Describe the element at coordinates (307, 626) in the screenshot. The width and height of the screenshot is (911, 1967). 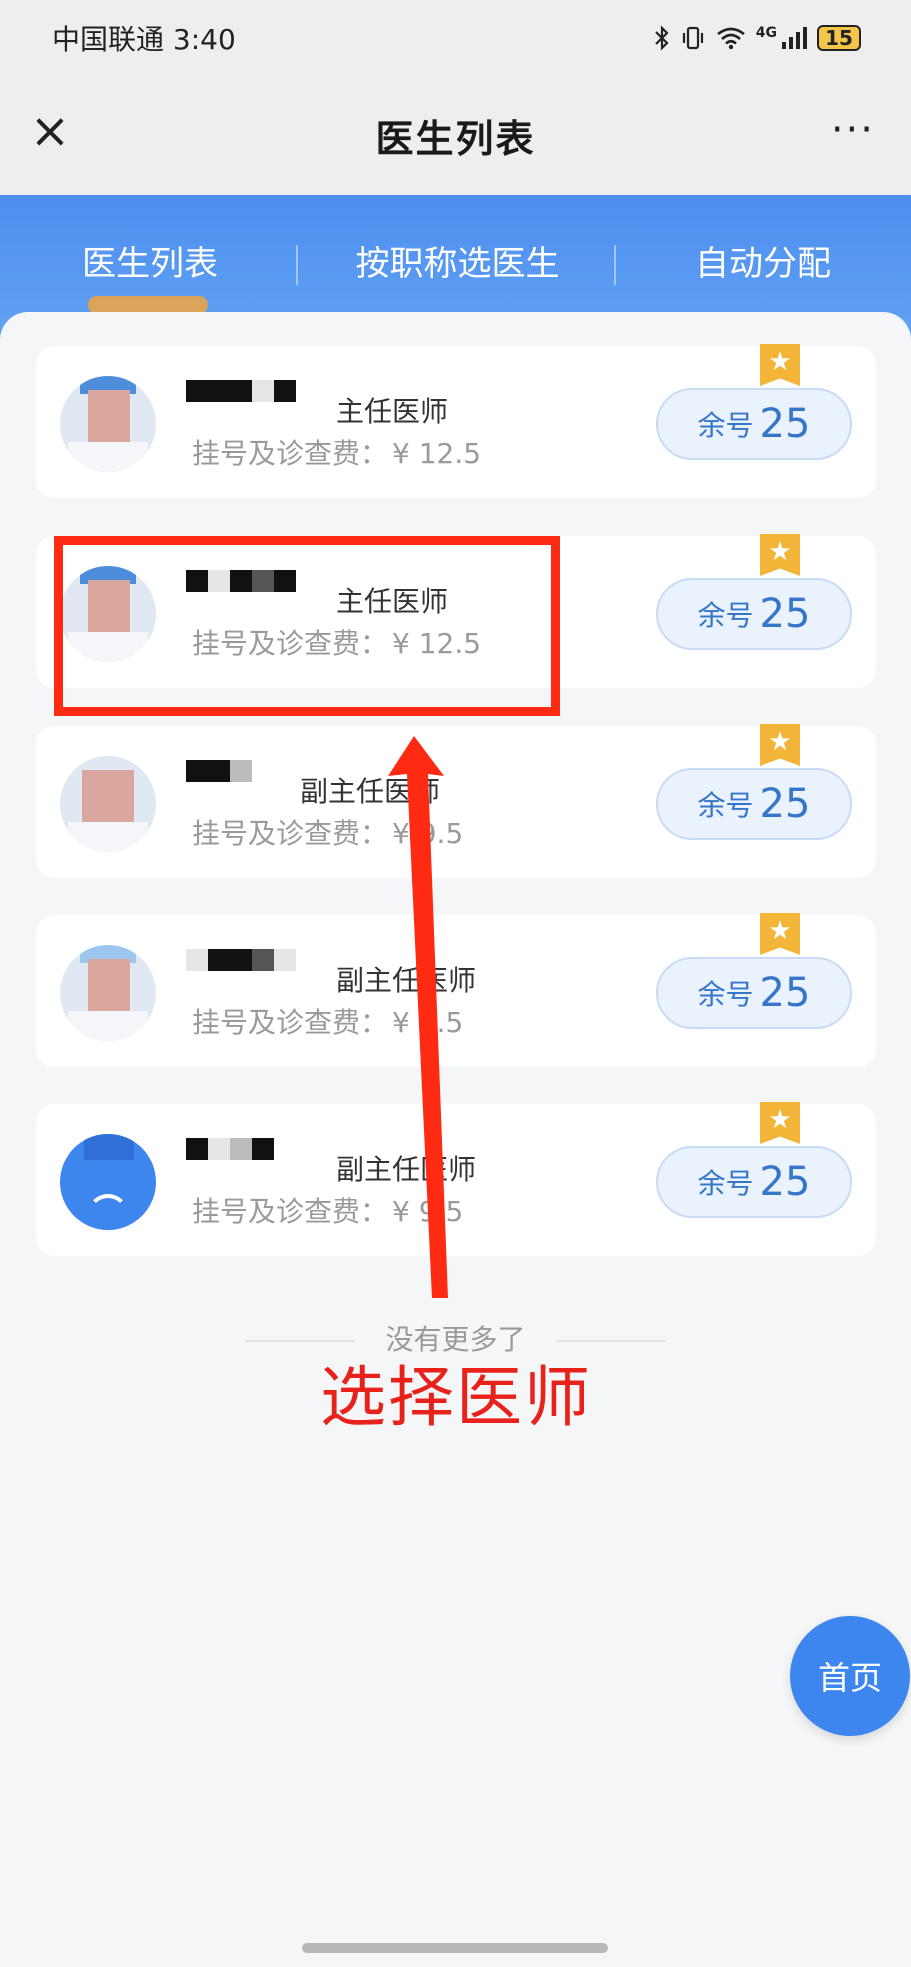
I see `annotation-highlight-box` at that location.